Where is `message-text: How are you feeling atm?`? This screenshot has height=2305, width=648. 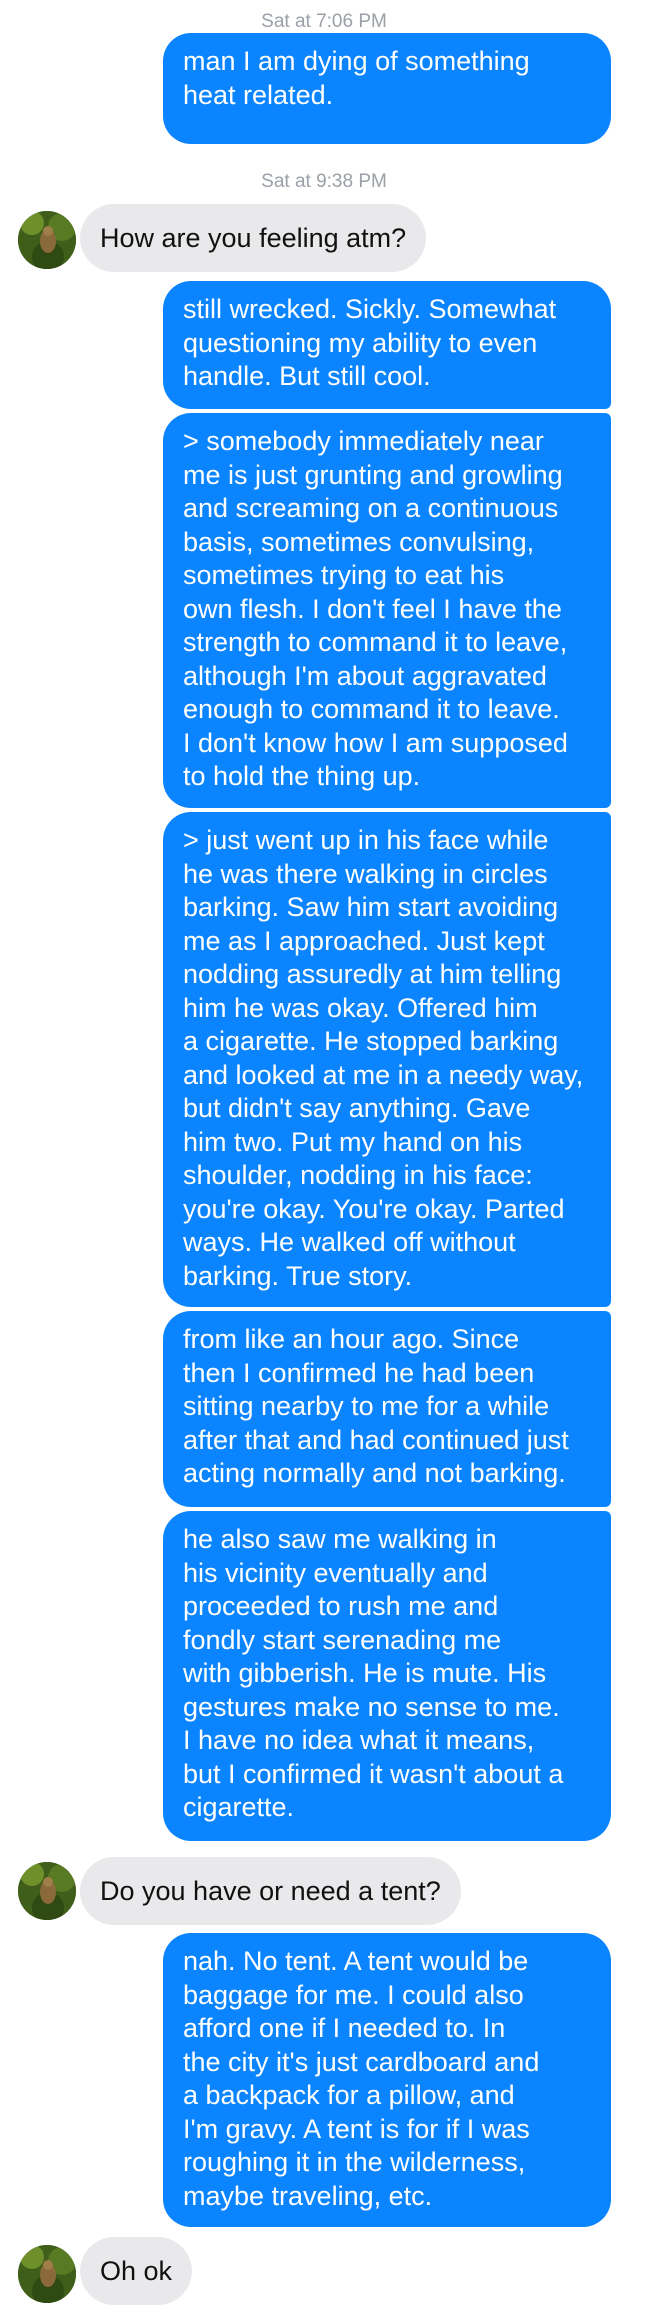 message-text: How are you feeling atm? is located at coordinates (253, 238).